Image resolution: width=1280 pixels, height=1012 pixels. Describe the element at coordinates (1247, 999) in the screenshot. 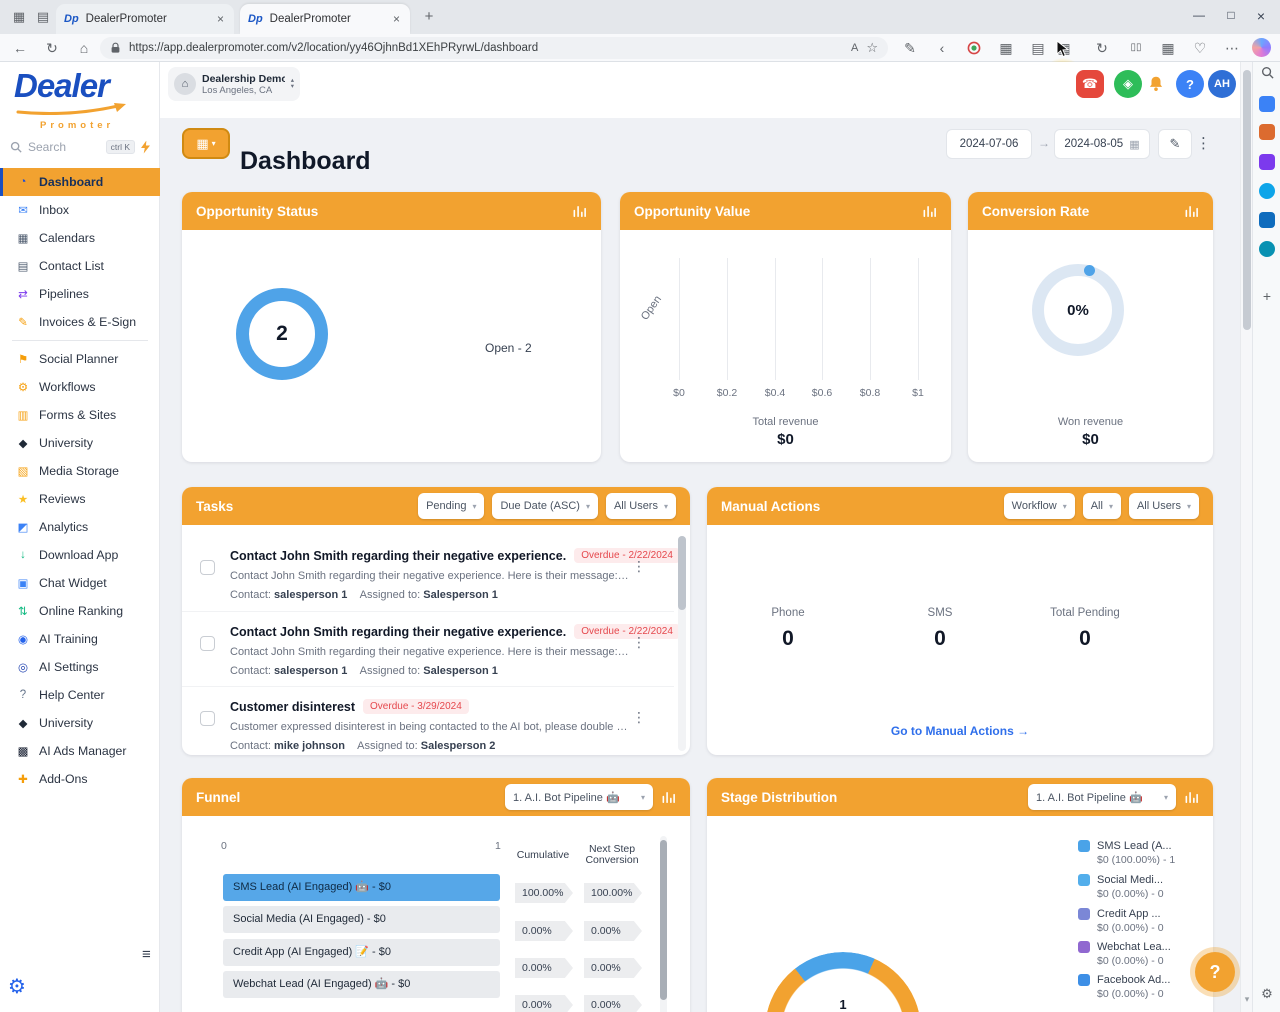

I see `scroll-down-icon: ▾` at that location.